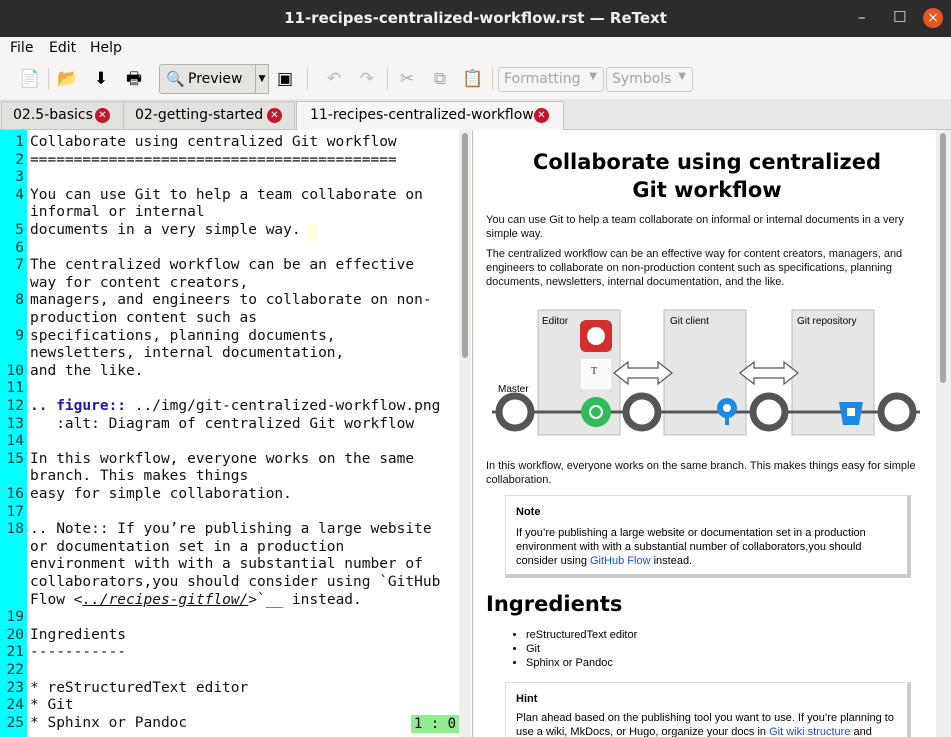  What do you see at coordinates (551, 79) in the screenshot?
I see `formatting-combo: Formatting ▼` at bounding box center [551, 79].